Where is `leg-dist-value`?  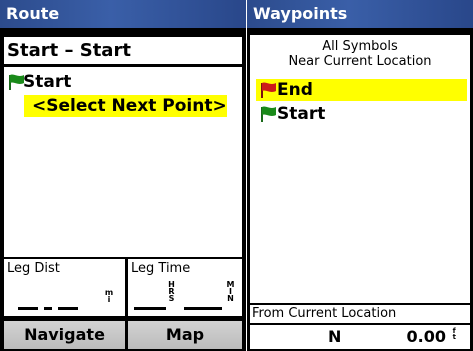
leg-dist-value is located at coordinates (48, 308).